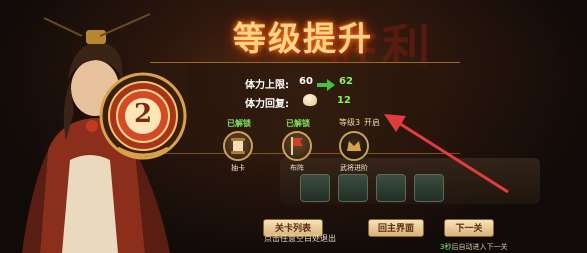  I want to click on auto-next-text: 后自动进入下一关, so click(479, 247).